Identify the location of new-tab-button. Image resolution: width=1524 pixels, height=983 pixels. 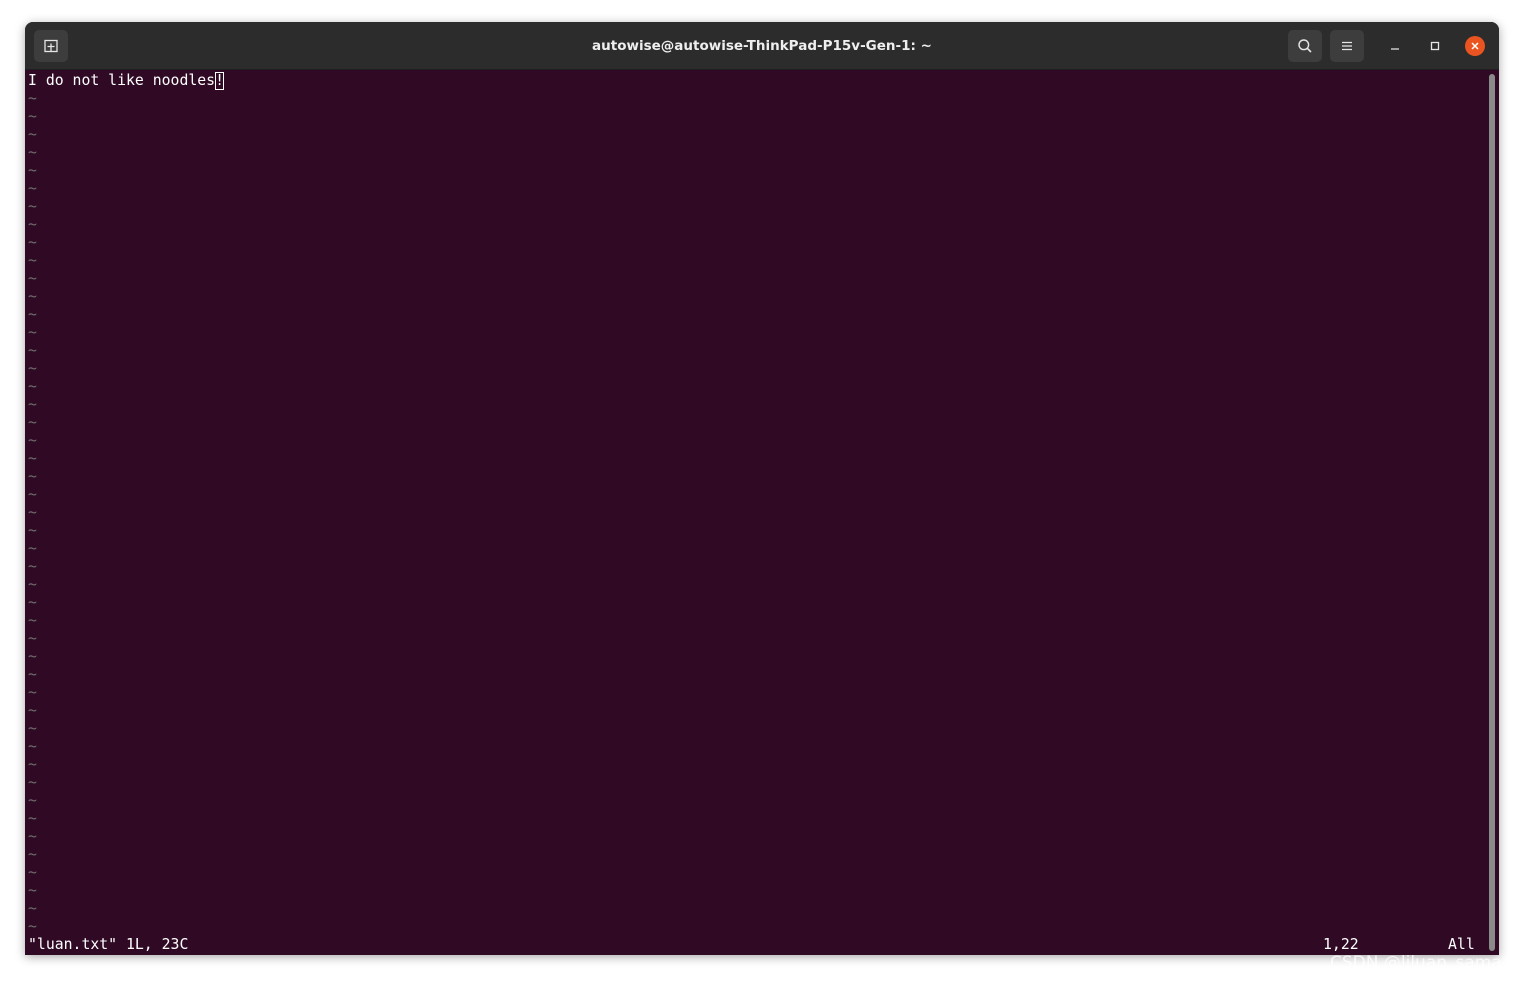
(51, 46).